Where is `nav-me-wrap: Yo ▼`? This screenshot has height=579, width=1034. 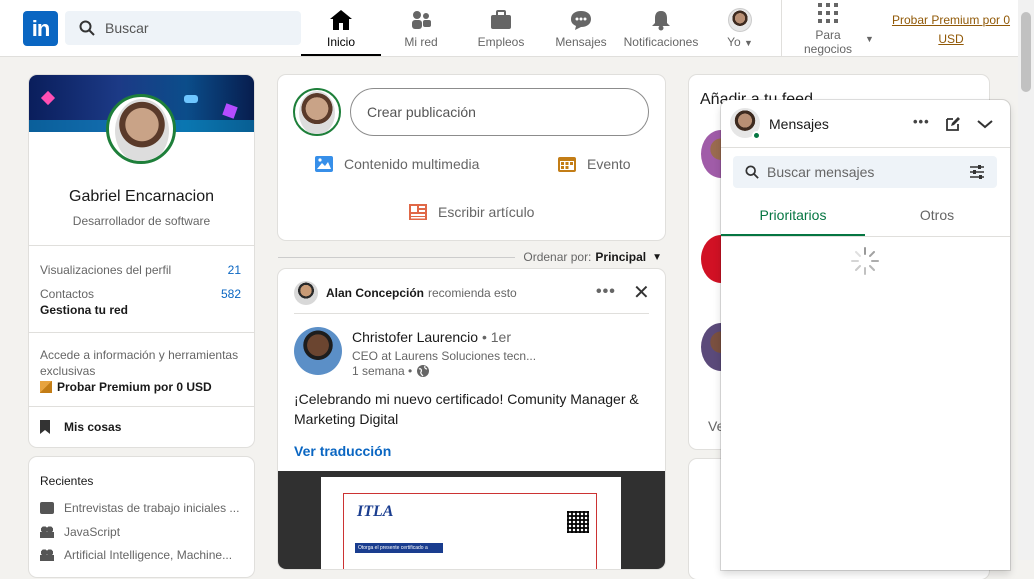 nav-me-wrap: Yo ▼ is located at coordinates (740, 42).